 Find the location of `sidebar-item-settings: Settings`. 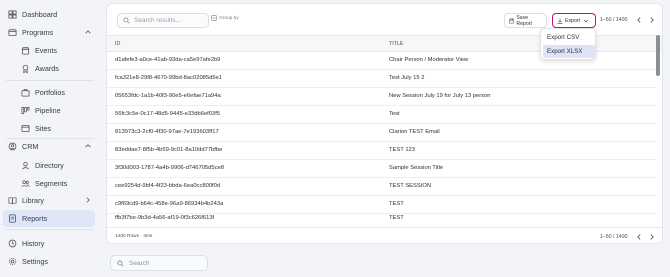

sidebar-item-settings: Settings is located at coordinates (28, 261).